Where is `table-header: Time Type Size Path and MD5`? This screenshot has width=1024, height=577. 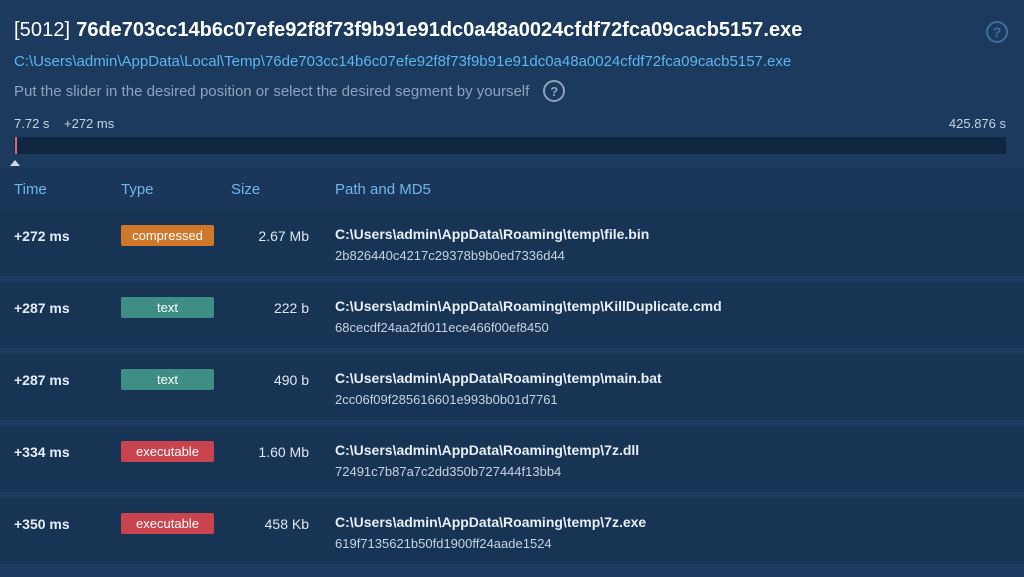 table-header: Time Type Size Path and MD5 is located at coordinates (512, 189).